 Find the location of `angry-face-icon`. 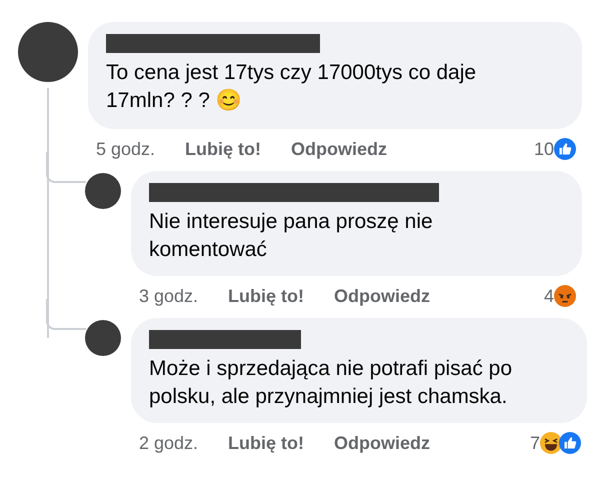

angry-face-icon is located at coordinates (565, 296).